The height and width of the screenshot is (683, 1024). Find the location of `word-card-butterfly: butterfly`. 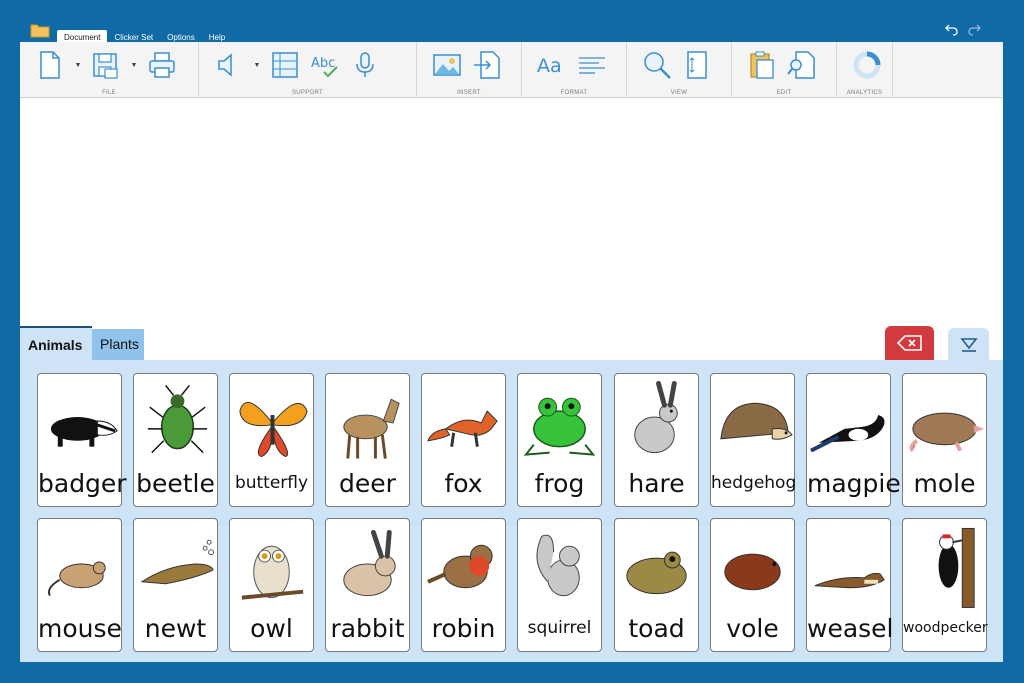

word-card-butterfly: butterfly is located at coordinates (271, 440).